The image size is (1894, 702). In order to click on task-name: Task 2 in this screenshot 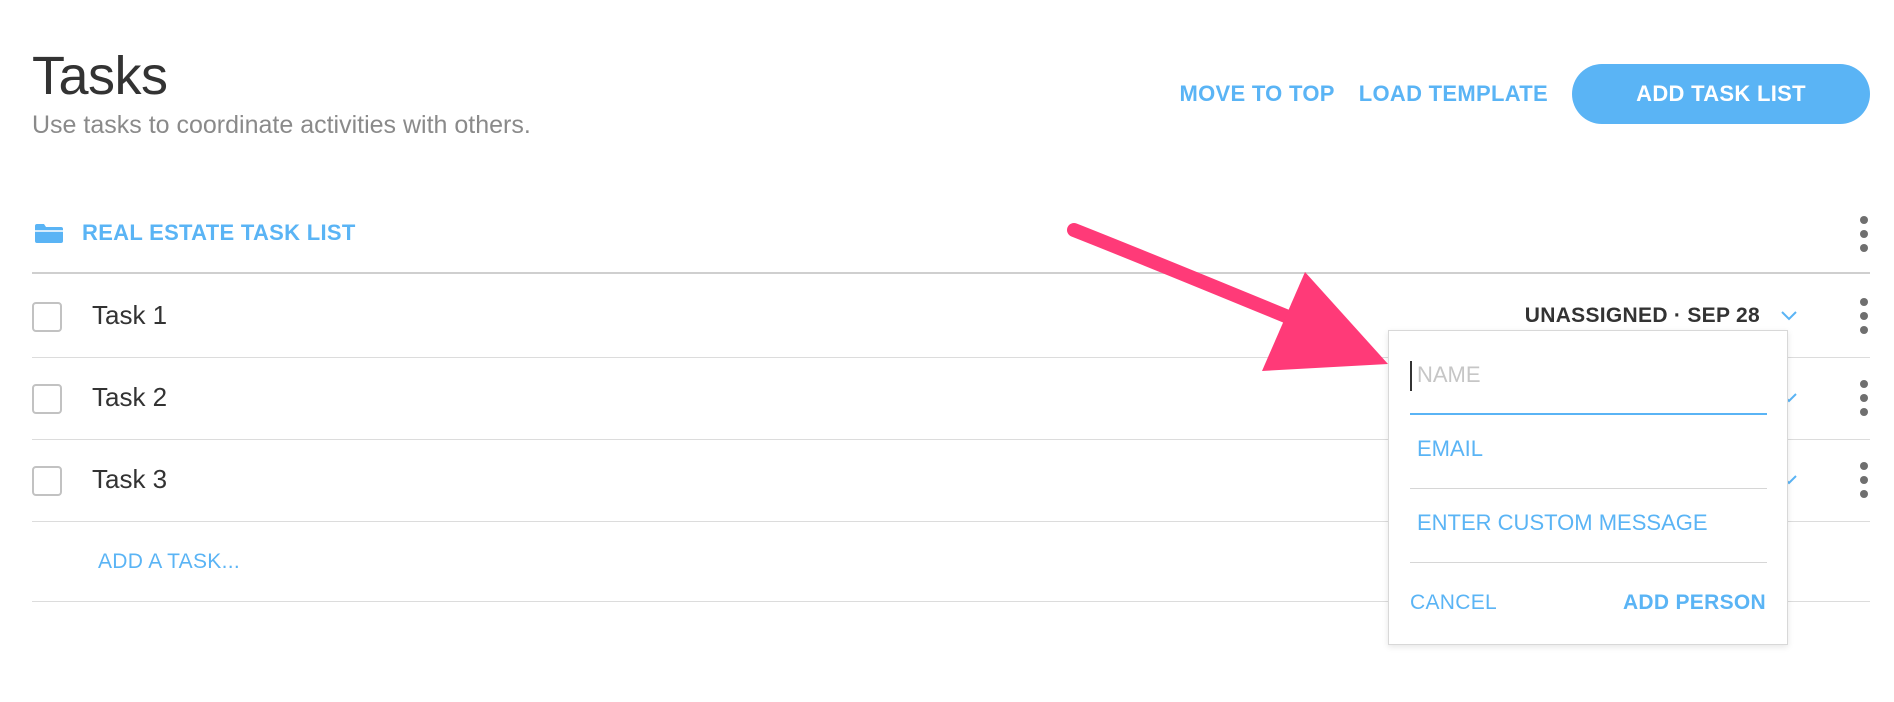, I will do `click(129, 397)`.